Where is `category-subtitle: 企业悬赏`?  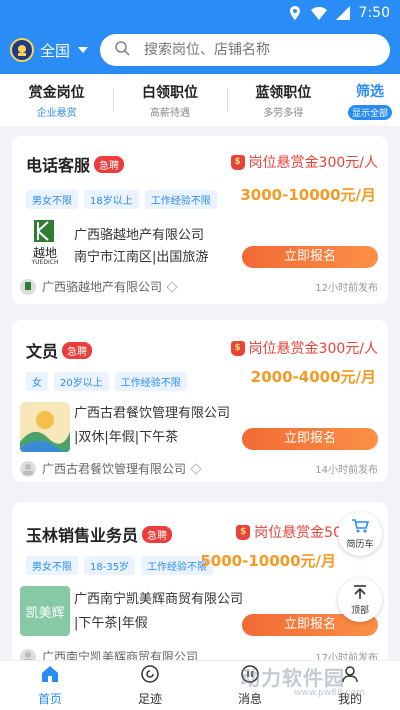 category-subtitle: 企业悬赏 is located at coordinates (56, 113).